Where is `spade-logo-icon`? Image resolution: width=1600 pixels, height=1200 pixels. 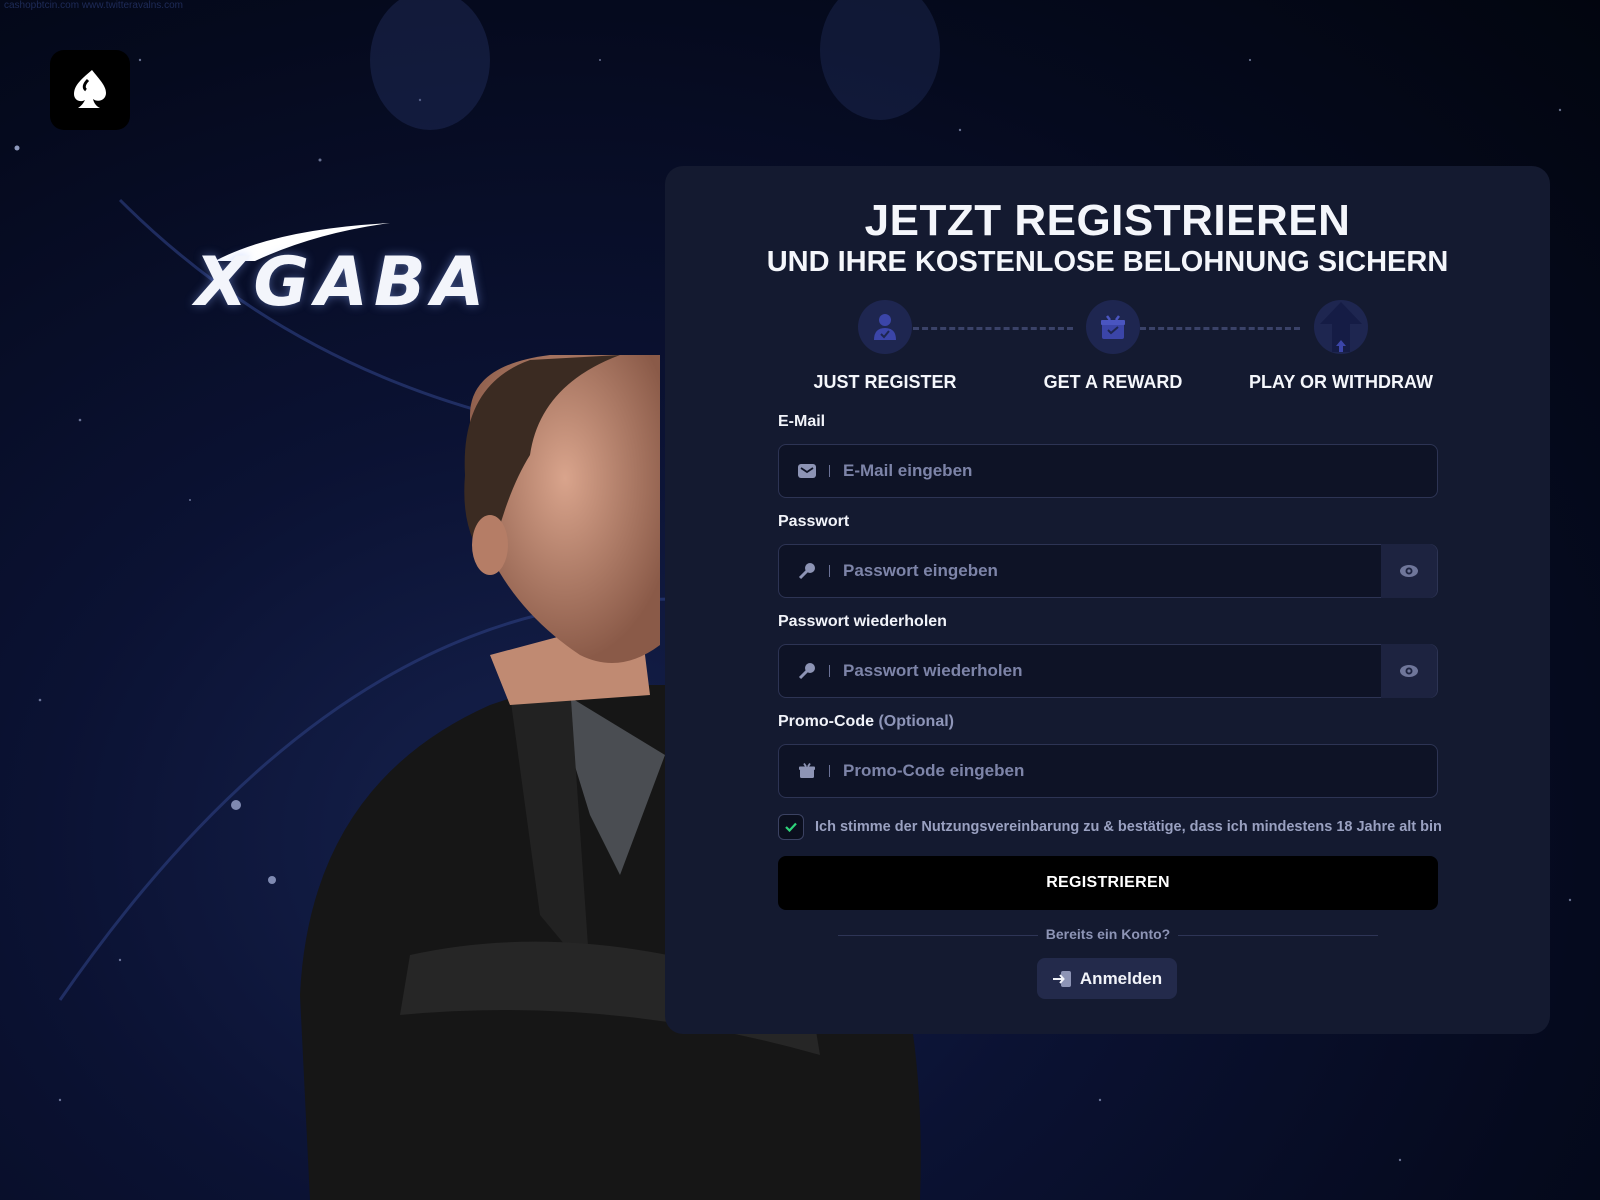
spade-logo-icon is located at coordinates (90, 89).